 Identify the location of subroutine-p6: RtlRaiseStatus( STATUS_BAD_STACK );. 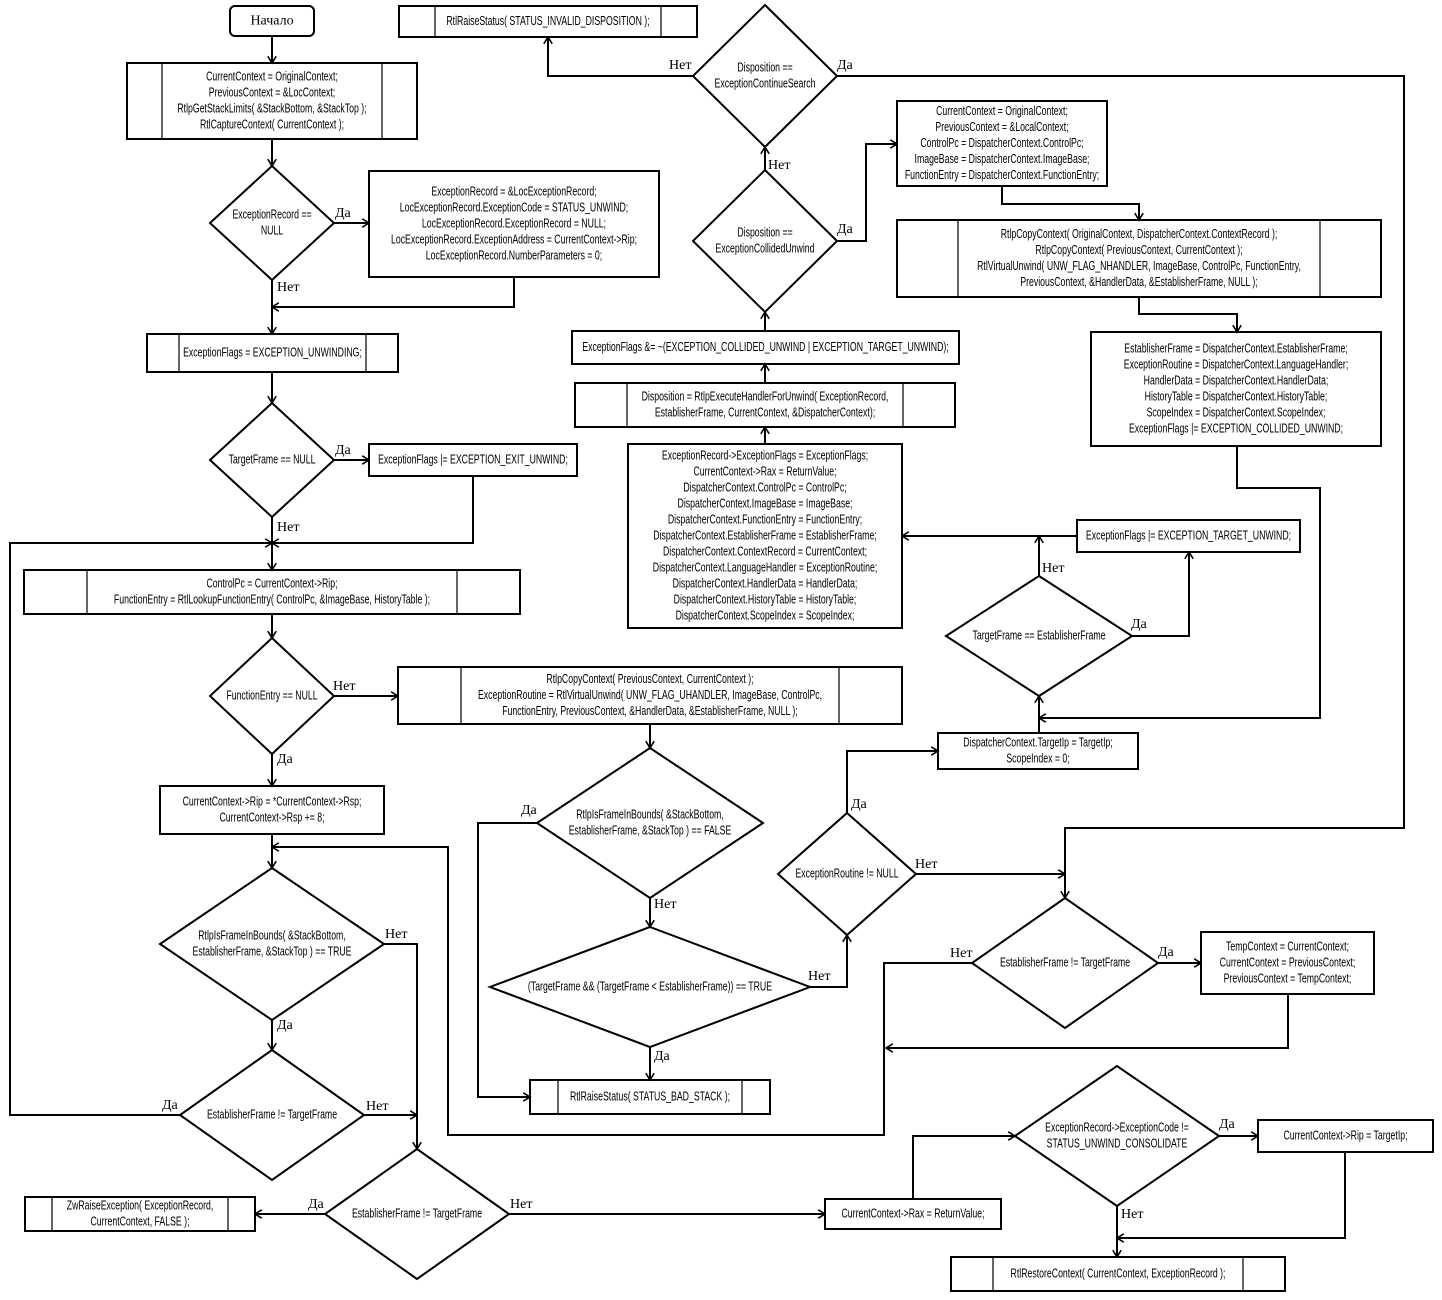
(650, 1097).